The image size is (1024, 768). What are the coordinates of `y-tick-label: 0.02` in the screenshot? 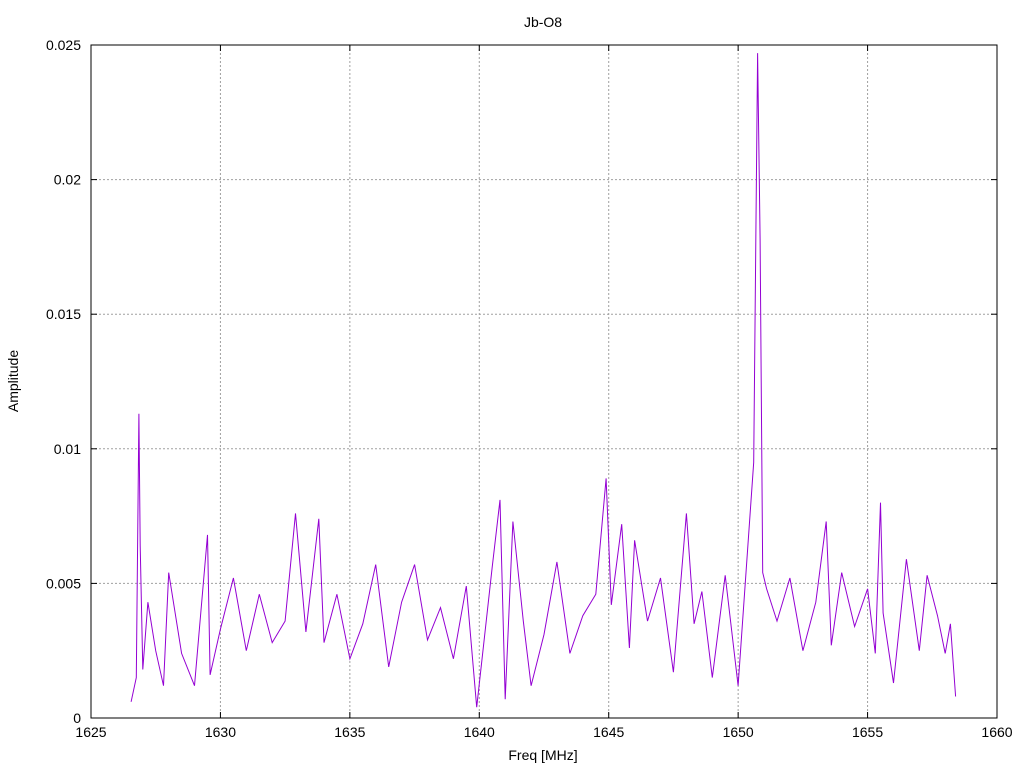 It's located at (67, 180).